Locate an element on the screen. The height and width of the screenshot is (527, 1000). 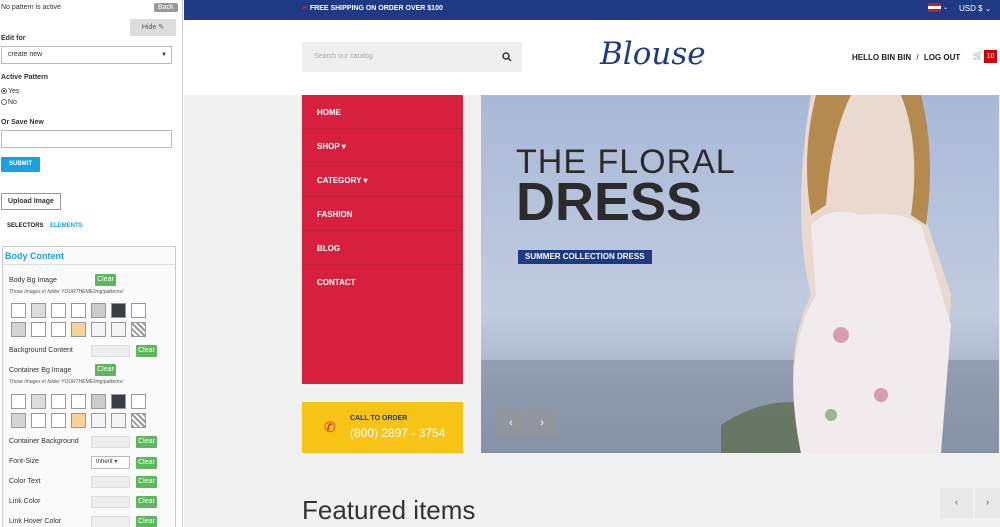
link-color-label: Link Color is located at coordinates (25, 501).